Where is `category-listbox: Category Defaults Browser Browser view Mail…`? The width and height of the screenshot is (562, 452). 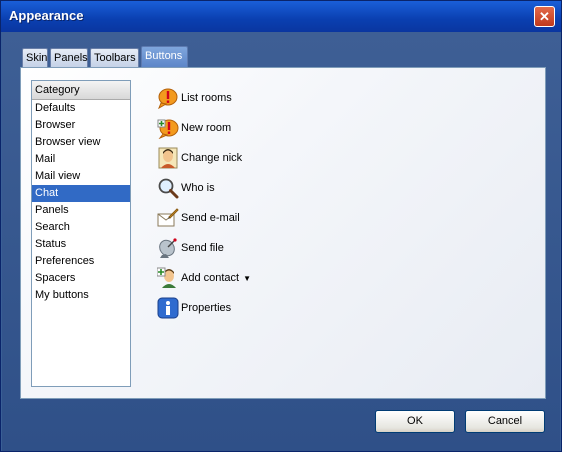 category-listbox: Category Defaults Browser Browser view Mail… is located at coordinates (81, 233).